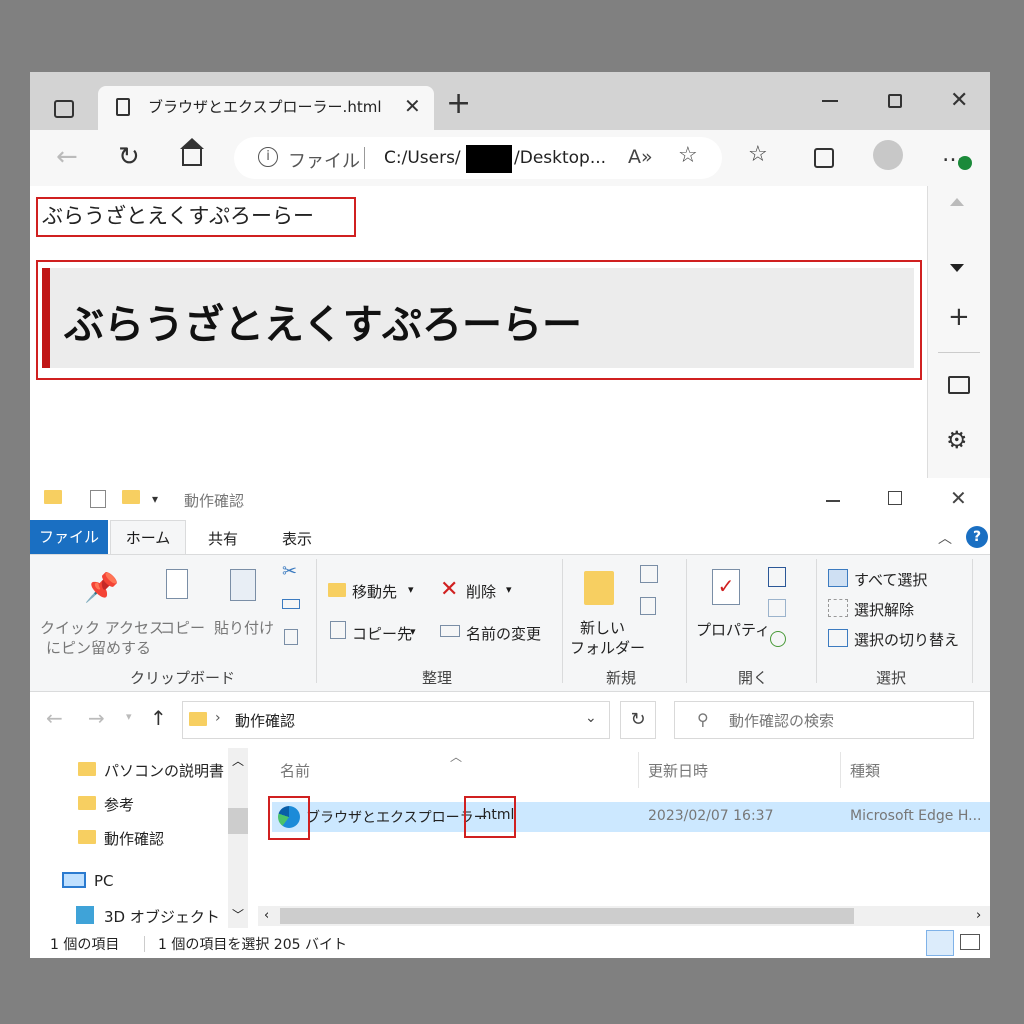 Image resolution: width=1024 pixels, height=1024 pixels. Describe the element at coordinates (895, 498) in the screenshot. I see `explorer-maximize` at that location.